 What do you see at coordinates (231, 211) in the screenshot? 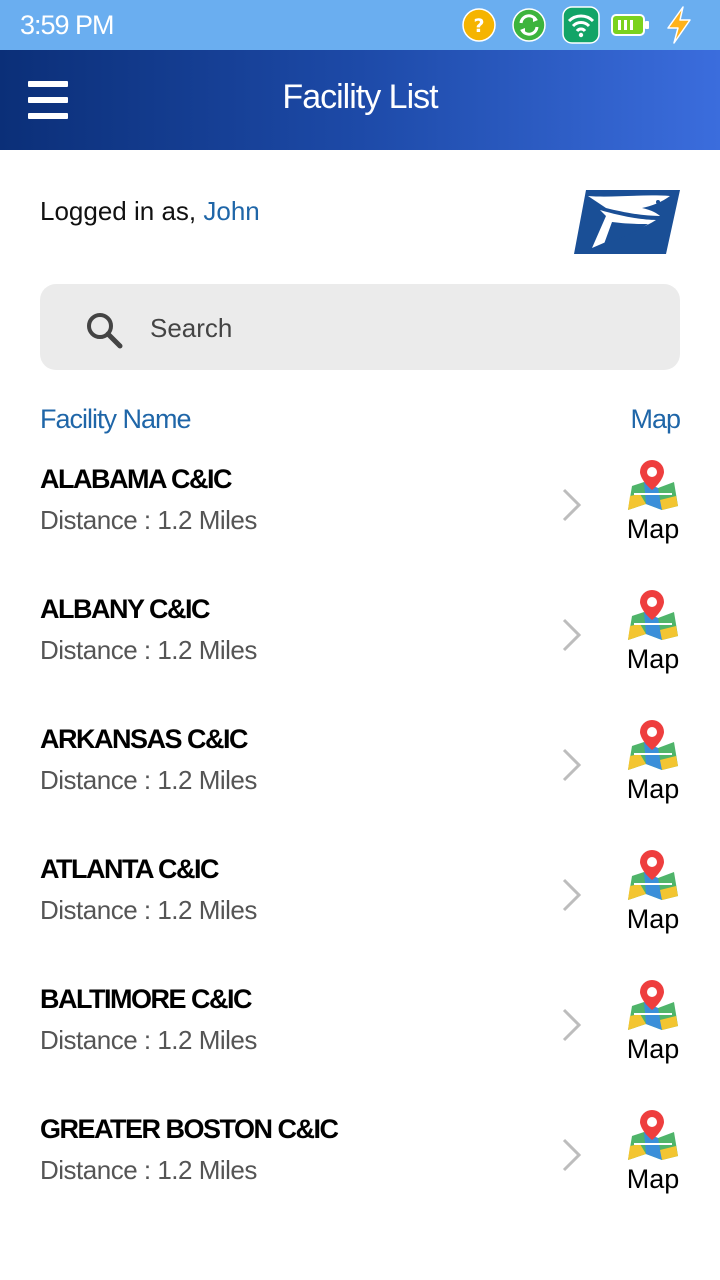
I see `logged-in-username: John` at bounding box center [231, 211].